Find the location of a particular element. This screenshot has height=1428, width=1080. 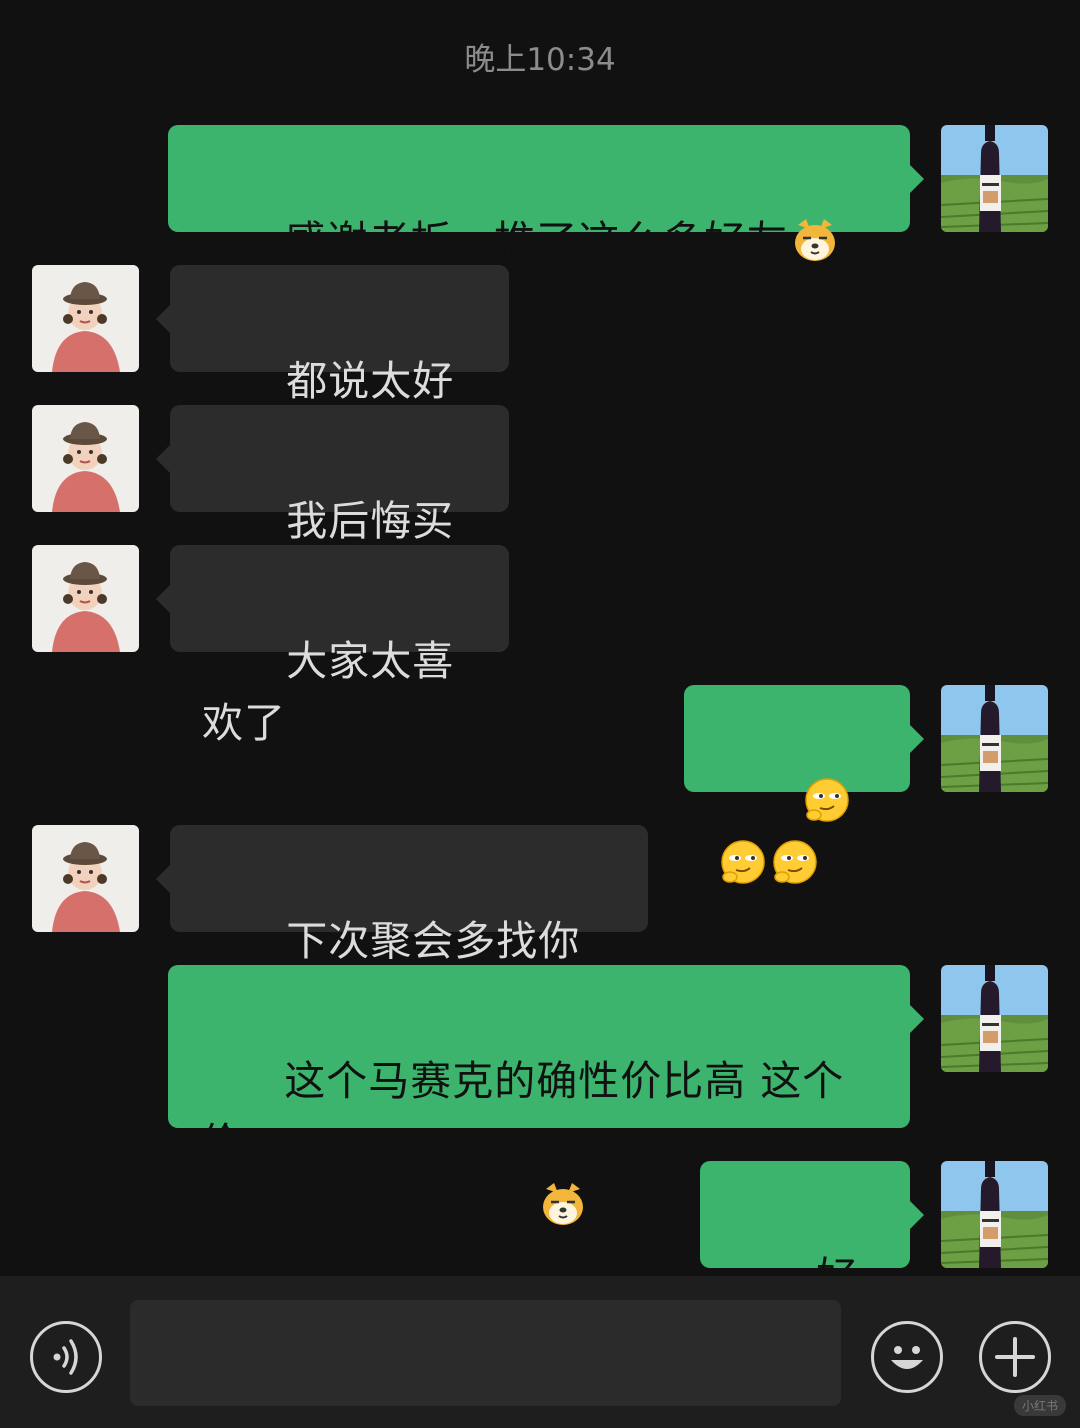

emoji-button is located at coordinates (907, 1357).